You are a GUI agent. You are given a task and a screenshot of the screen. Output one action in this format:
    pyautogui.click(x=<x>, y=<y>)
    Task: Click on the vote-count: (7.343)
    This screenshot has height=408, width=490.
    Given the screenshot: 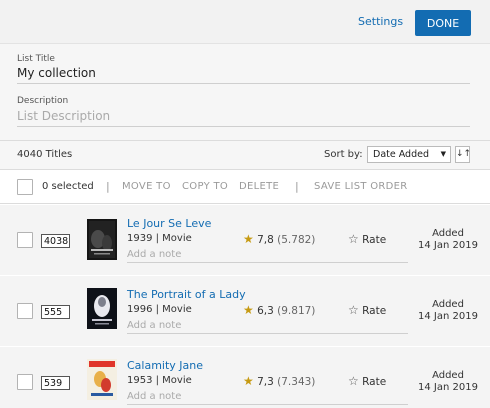 What is the action you would take?
    pyautogui.click(x=296, y=382)
    